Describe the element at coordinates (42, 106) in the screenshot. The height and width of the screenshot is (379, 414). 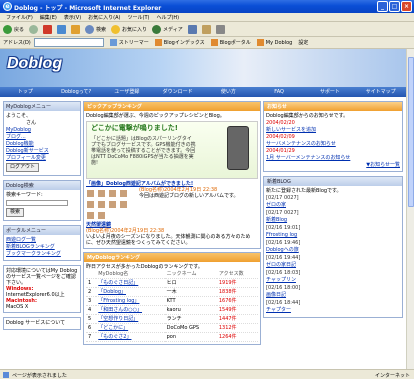
I see `mydoblog-menu-title: MyDoblogメニュー` at that location.